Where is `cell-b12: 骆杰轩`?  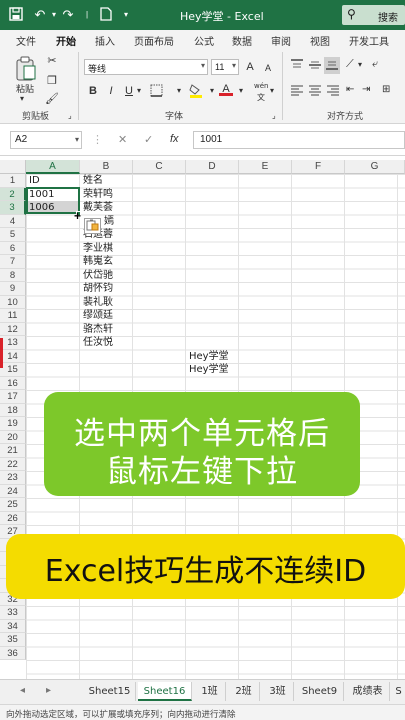
cell-b12: 骆杰轩 is located at coordinates (98, 329).